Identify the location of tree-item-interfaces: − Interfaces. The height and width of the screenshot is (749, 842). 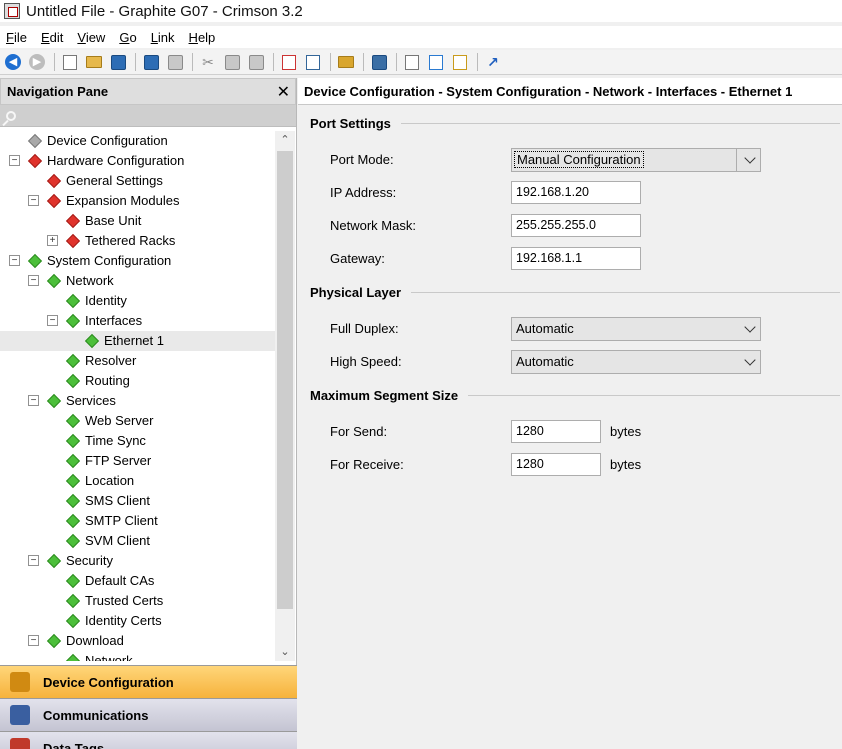
(138, 321).